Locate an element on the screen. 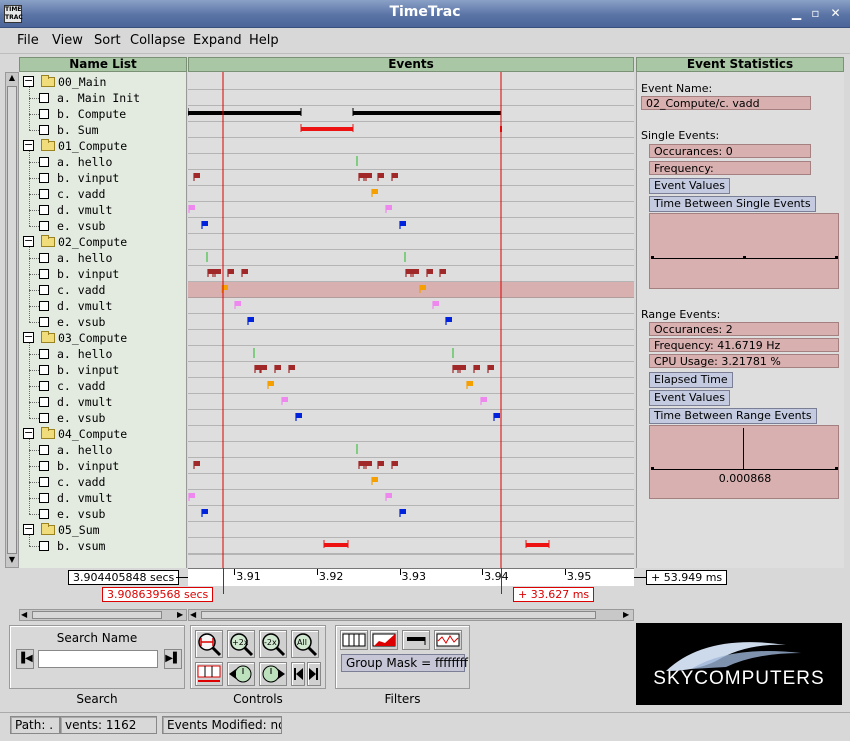 This screenshot has width=850, height=741. scroll-thumb is located at coordinates (12, 320).